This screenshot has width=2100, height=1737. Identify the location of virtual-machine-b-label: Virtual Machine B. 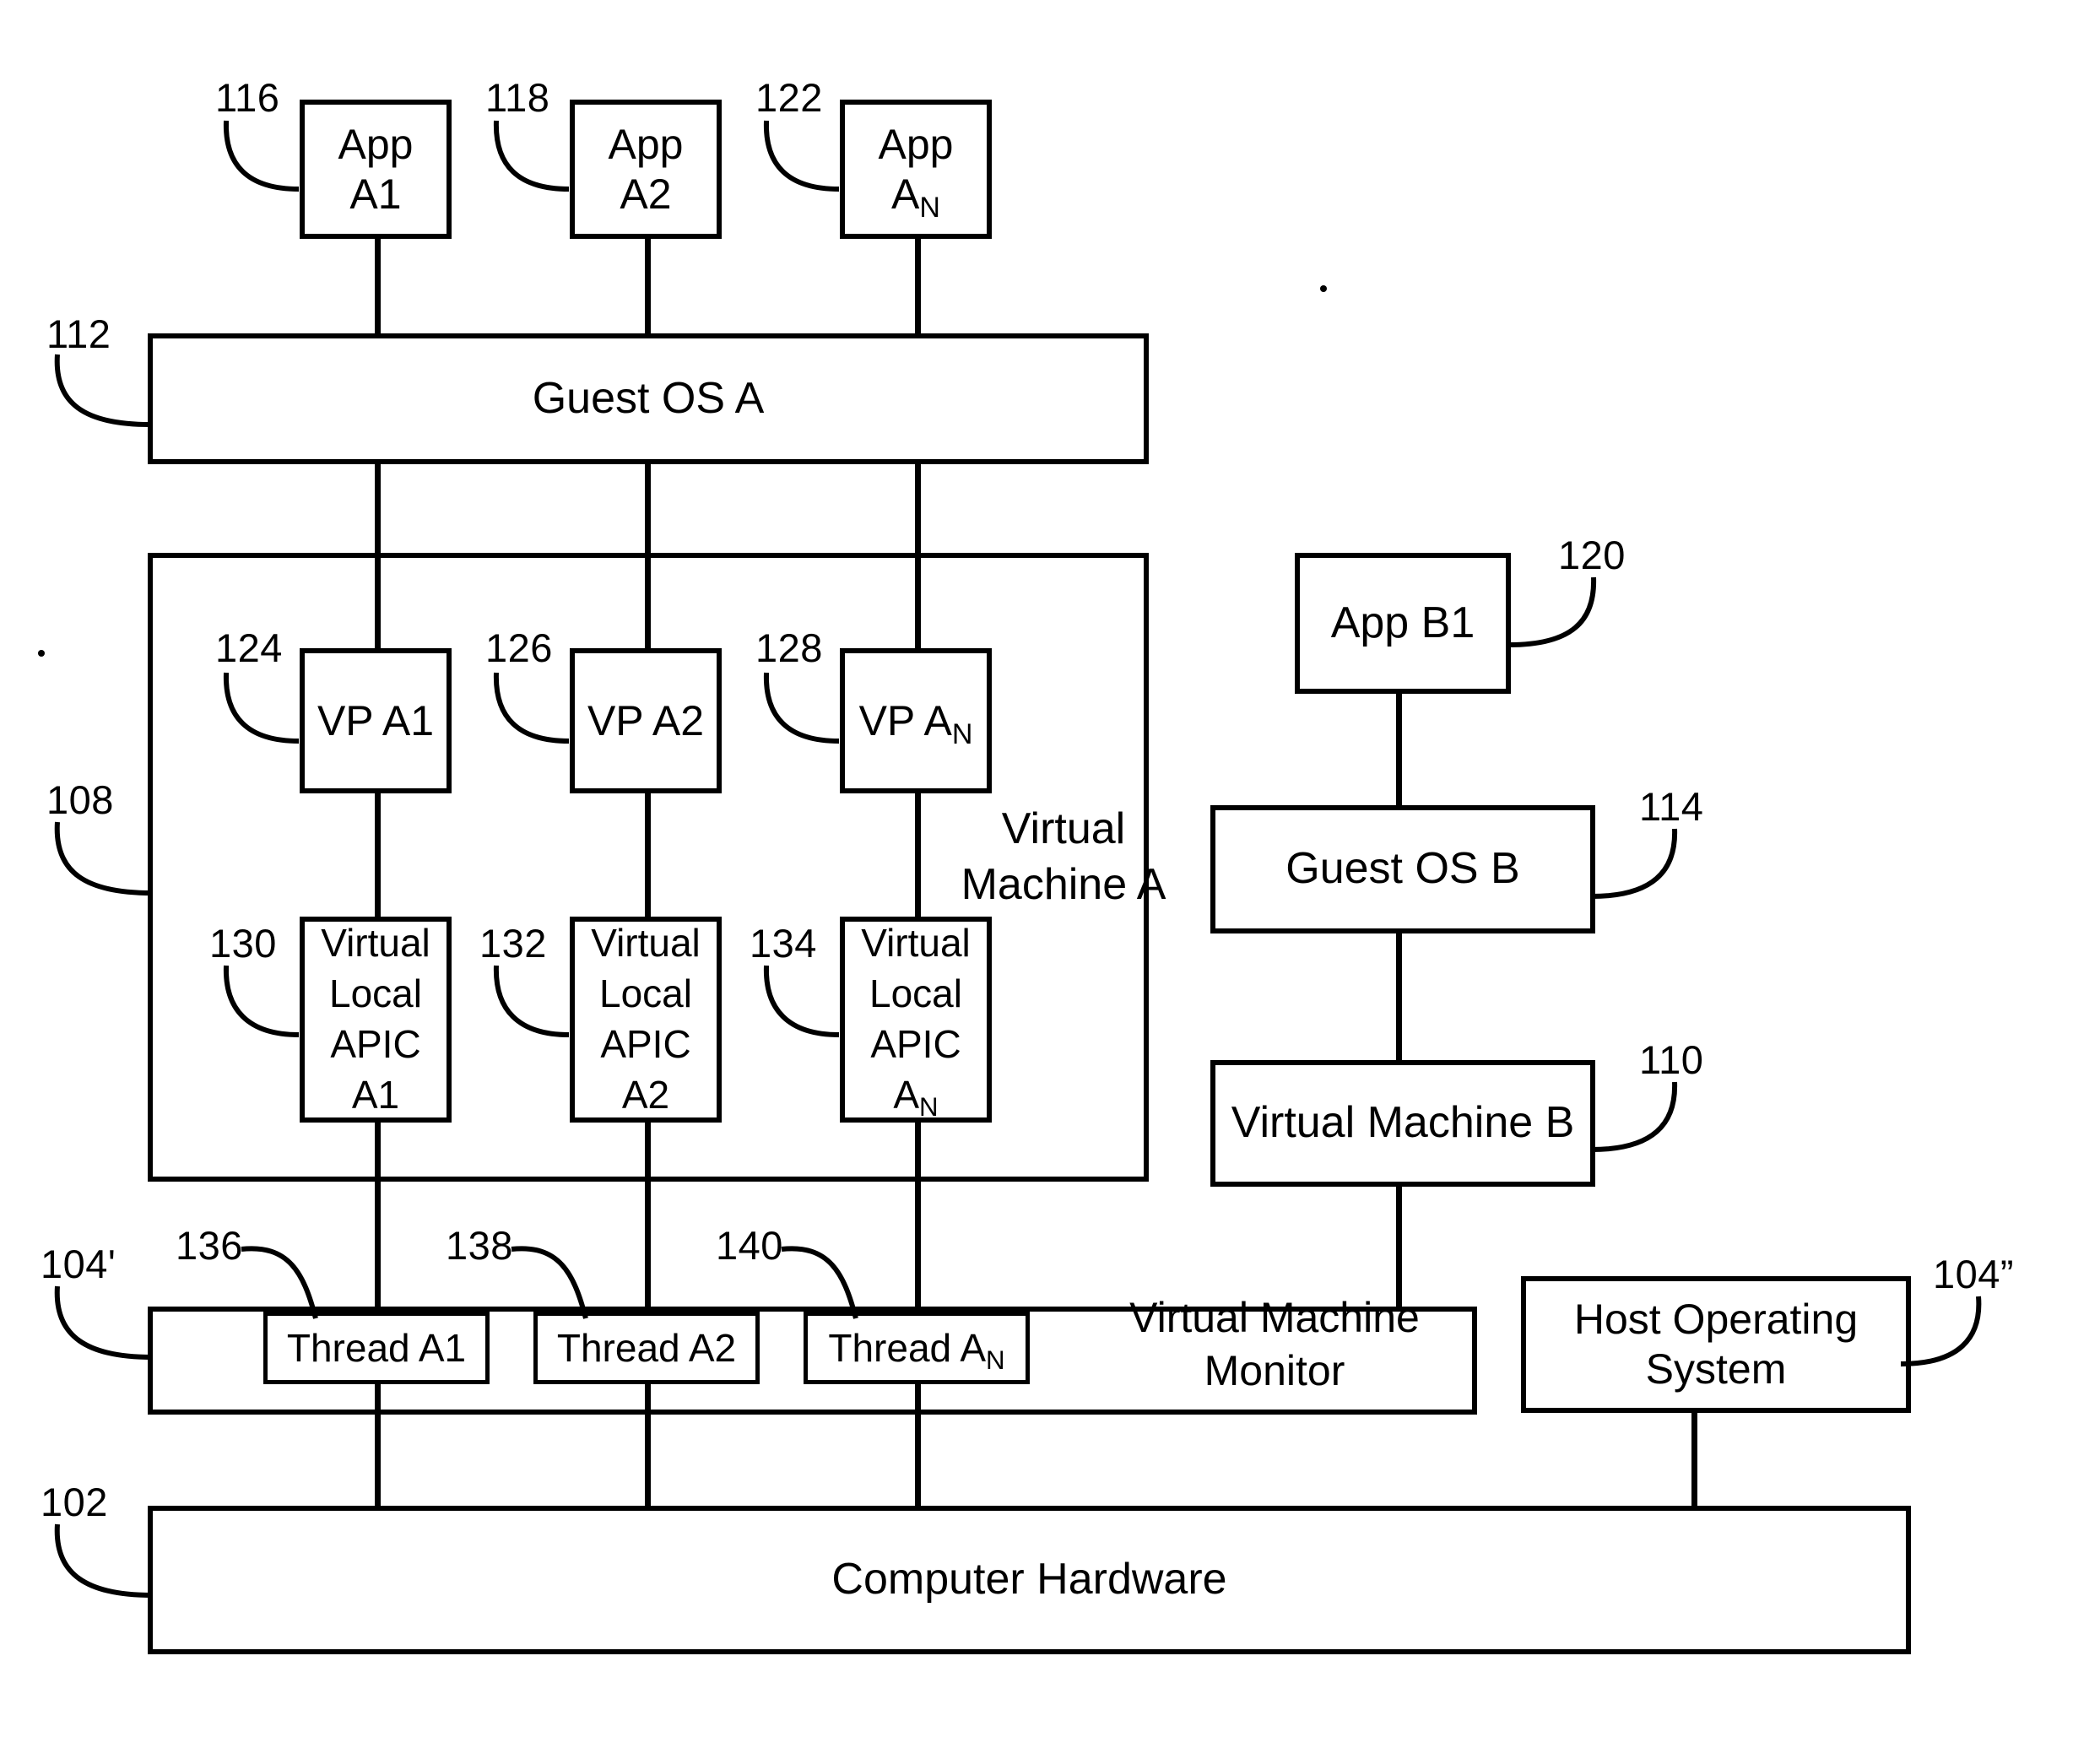
(1403, 1123).